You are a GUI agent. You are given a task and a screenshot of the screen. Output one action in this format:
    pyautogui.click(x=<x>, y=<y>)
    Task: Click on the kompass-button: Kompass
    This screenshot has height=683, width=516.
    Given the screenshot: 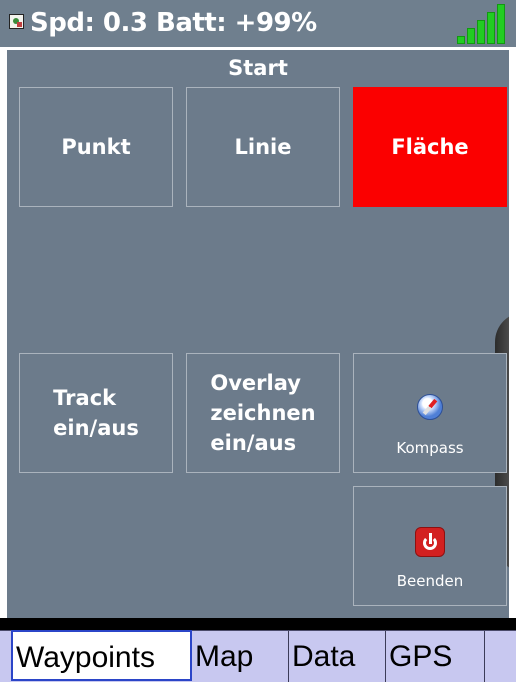 What is the action you would take?
    pyautogui.click(x=430, y=413)
    